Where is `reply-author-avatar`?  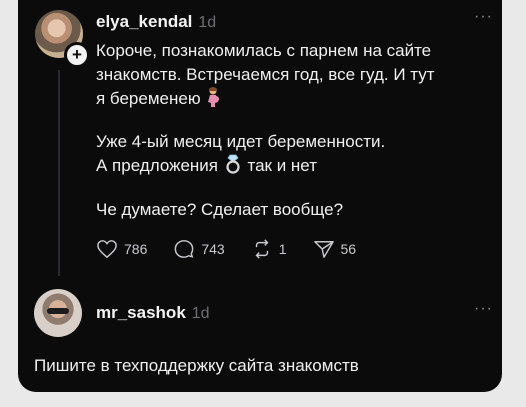
reply-author-avatar is located at coordinates (58, 313).